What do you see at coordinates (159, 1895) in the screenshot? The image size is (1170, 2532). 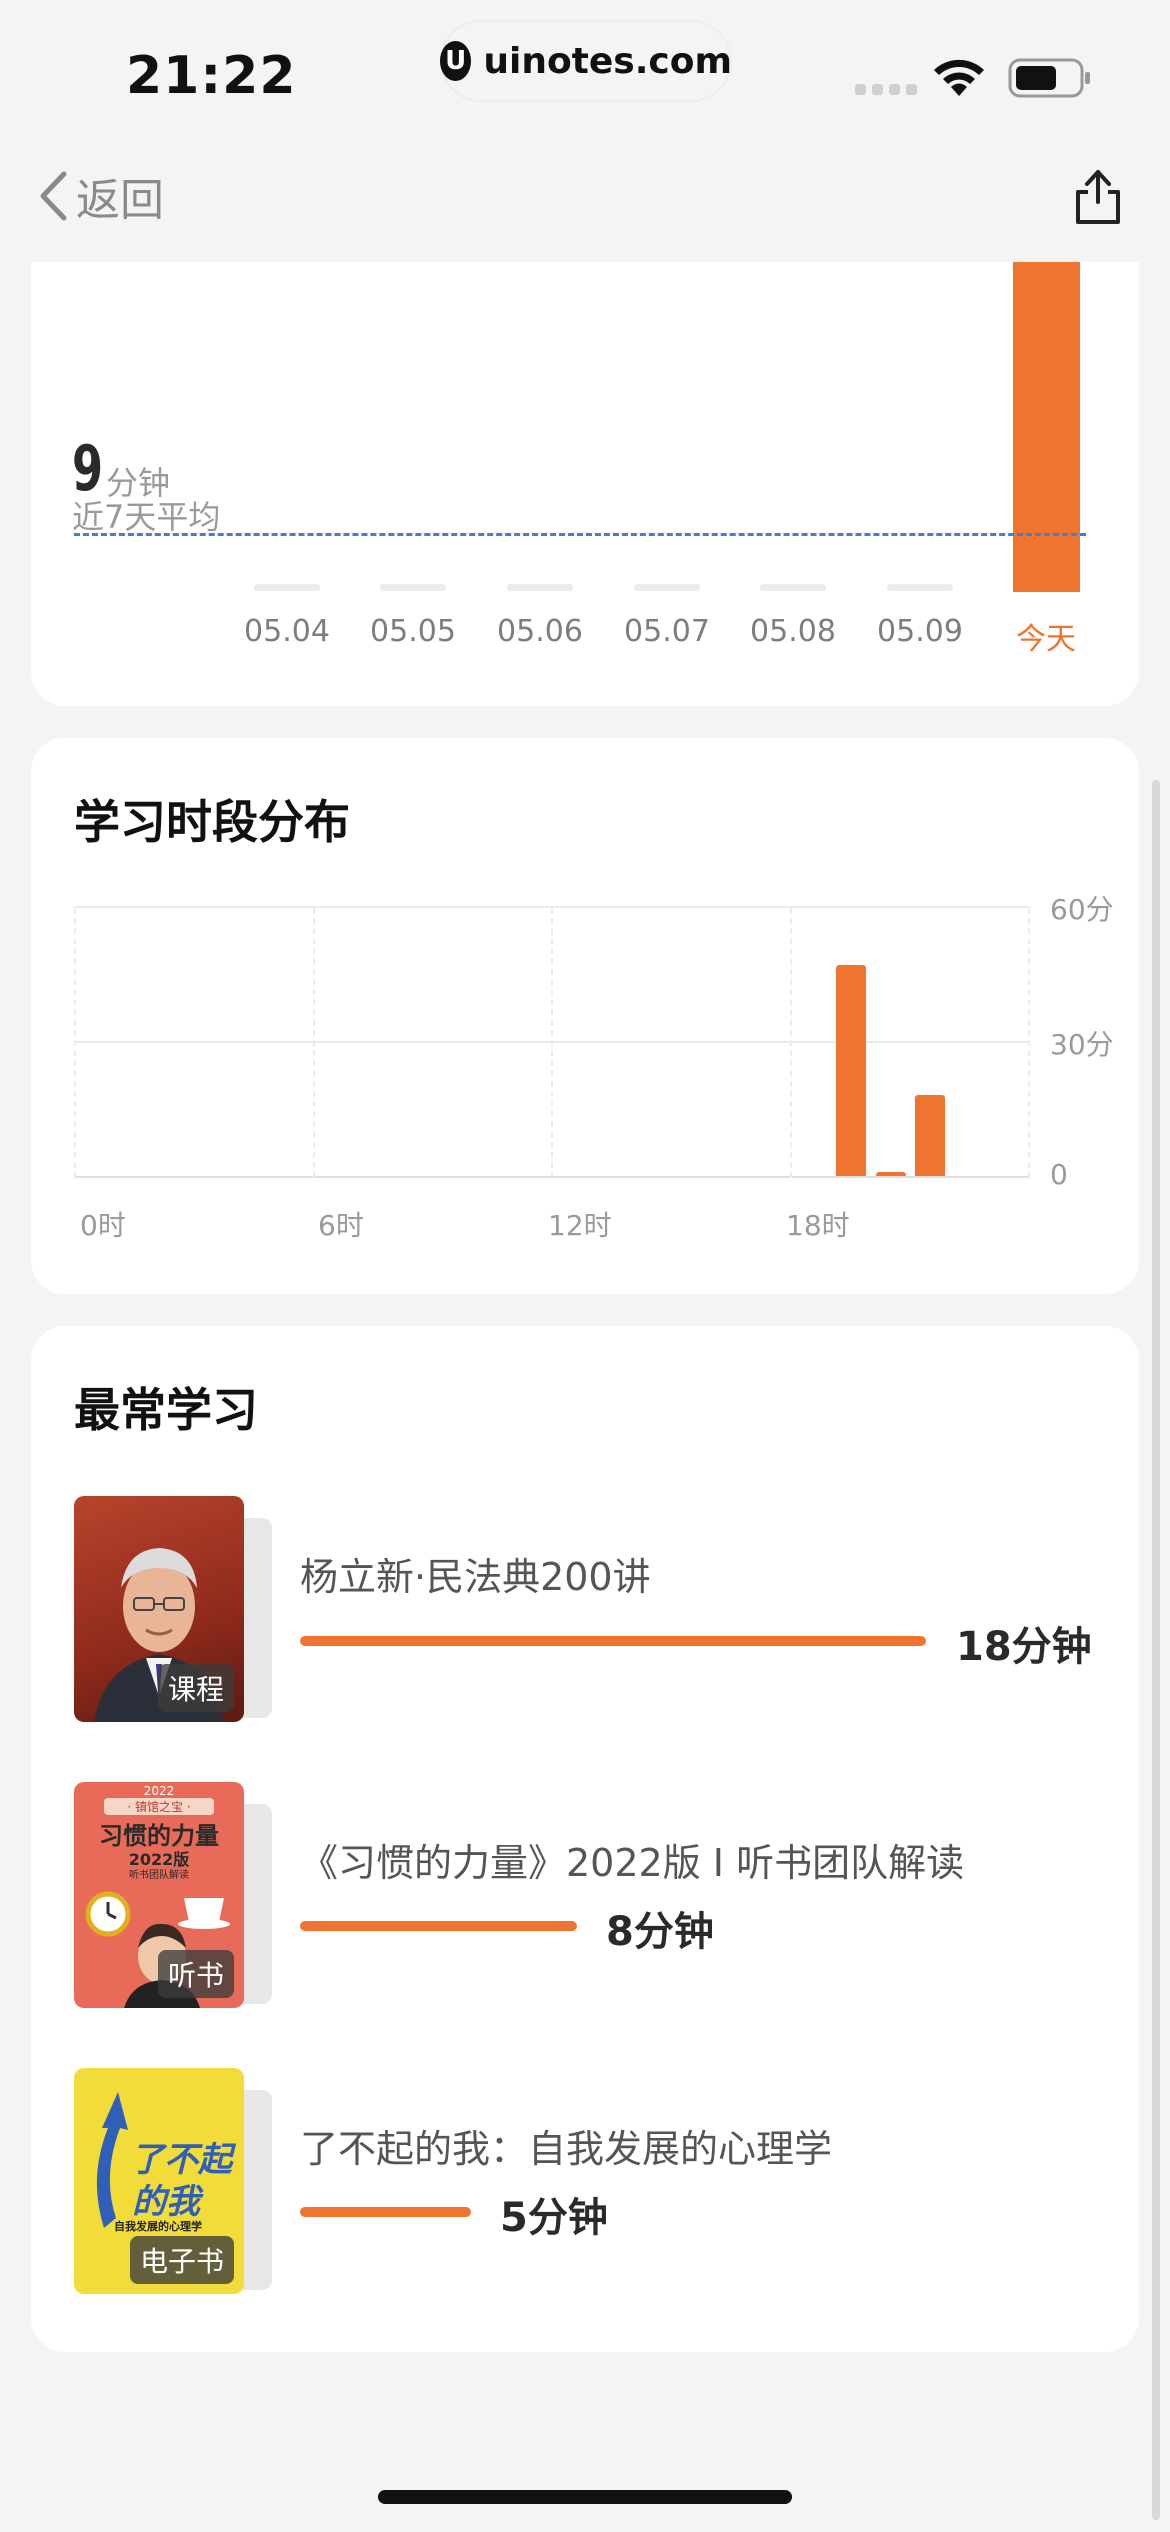 I see `audiobook-cover: 2022 · 镇馆之宝 · 习惯的力量 2022版 听书团队解读 听书` at bounding box center [159, 1895].